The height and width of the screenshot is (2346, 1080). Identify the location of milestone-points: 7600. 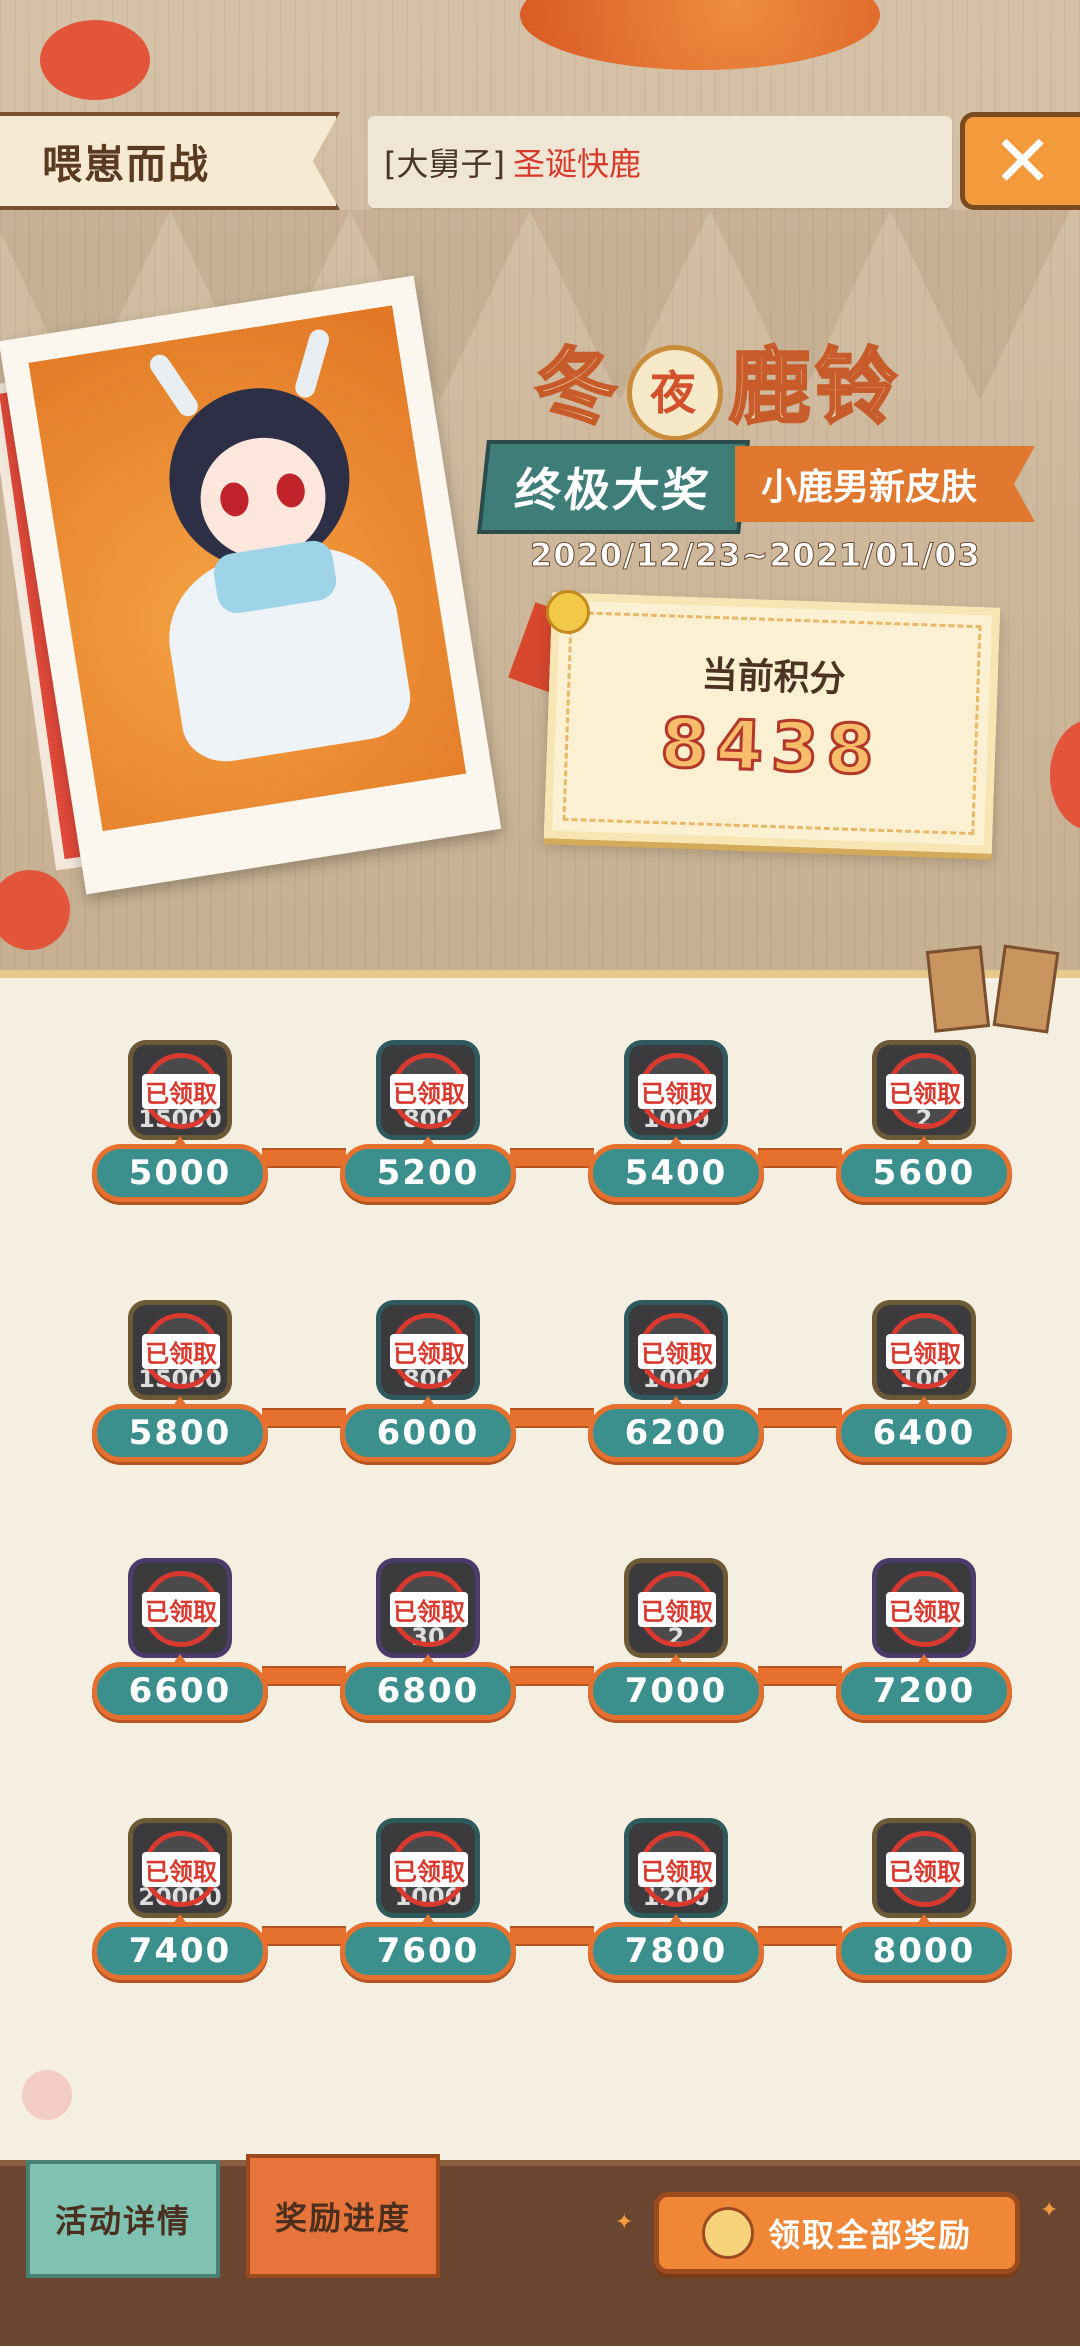
(428, 1951).